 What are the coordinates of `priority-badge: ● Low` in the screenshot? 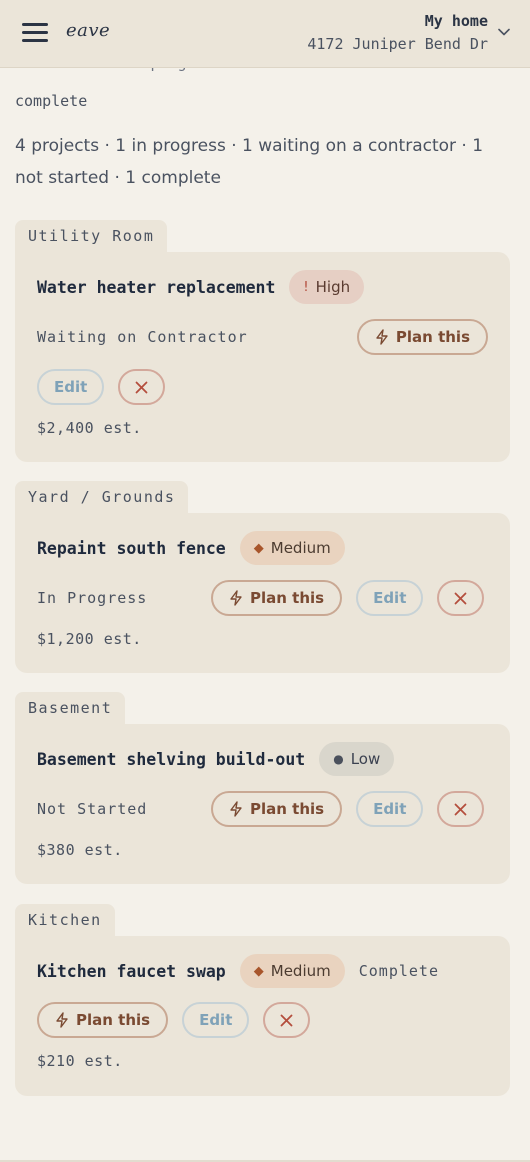 It's located at (357, 759).